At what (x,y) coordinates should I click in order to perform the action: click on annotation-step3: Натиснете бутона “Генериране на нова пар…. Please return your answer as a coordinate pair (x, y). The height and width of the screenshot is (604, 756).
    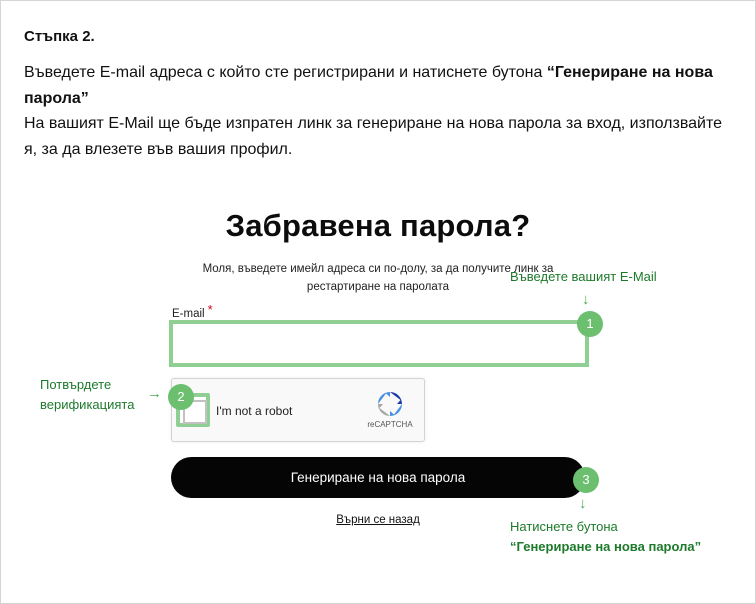
    Looking at the image, I should click on (605, 537).